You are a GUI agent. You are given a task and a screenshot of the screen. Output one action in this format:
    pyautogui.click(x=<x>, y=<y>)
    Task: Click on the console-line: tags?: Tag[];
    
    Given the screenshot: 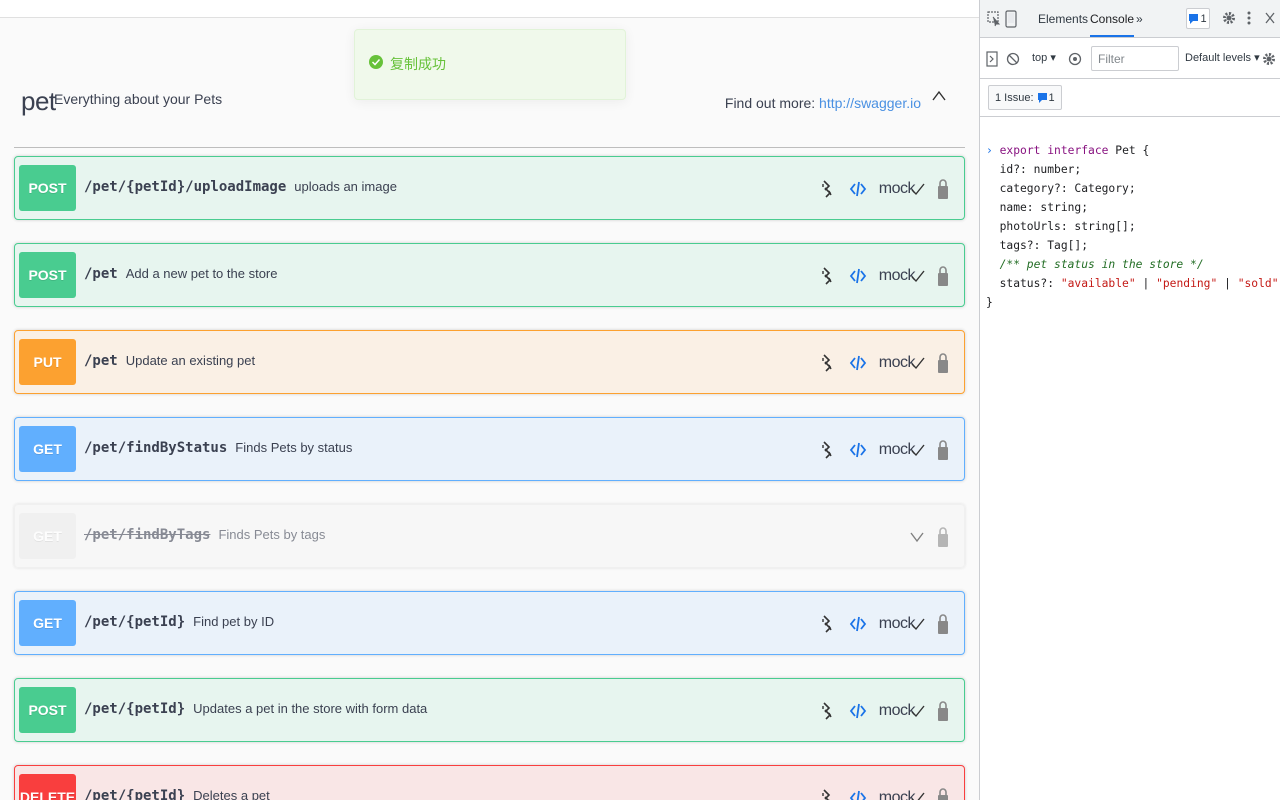 What is the action you would take?
    pyautogui.click(x=1037, y=245)
    